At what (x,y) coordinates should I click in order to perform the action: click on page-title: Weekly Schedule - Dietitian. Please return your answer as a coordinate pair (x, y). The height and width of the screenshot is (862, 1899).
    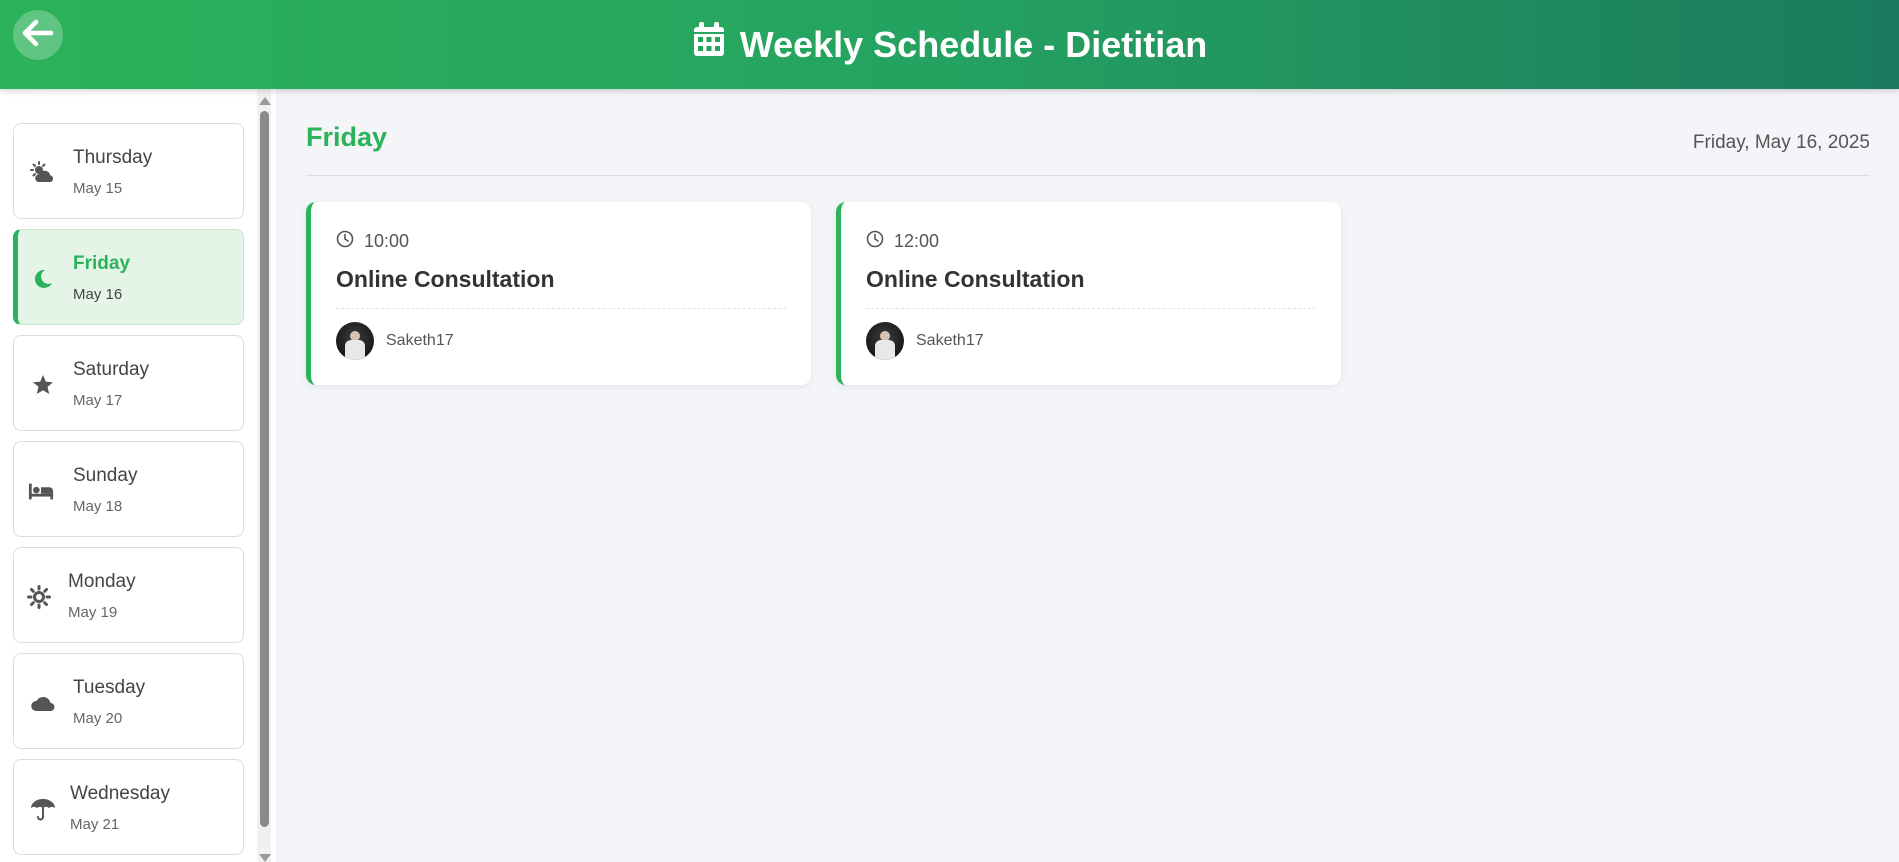
    Looking at the image, I should click on (949, 44).